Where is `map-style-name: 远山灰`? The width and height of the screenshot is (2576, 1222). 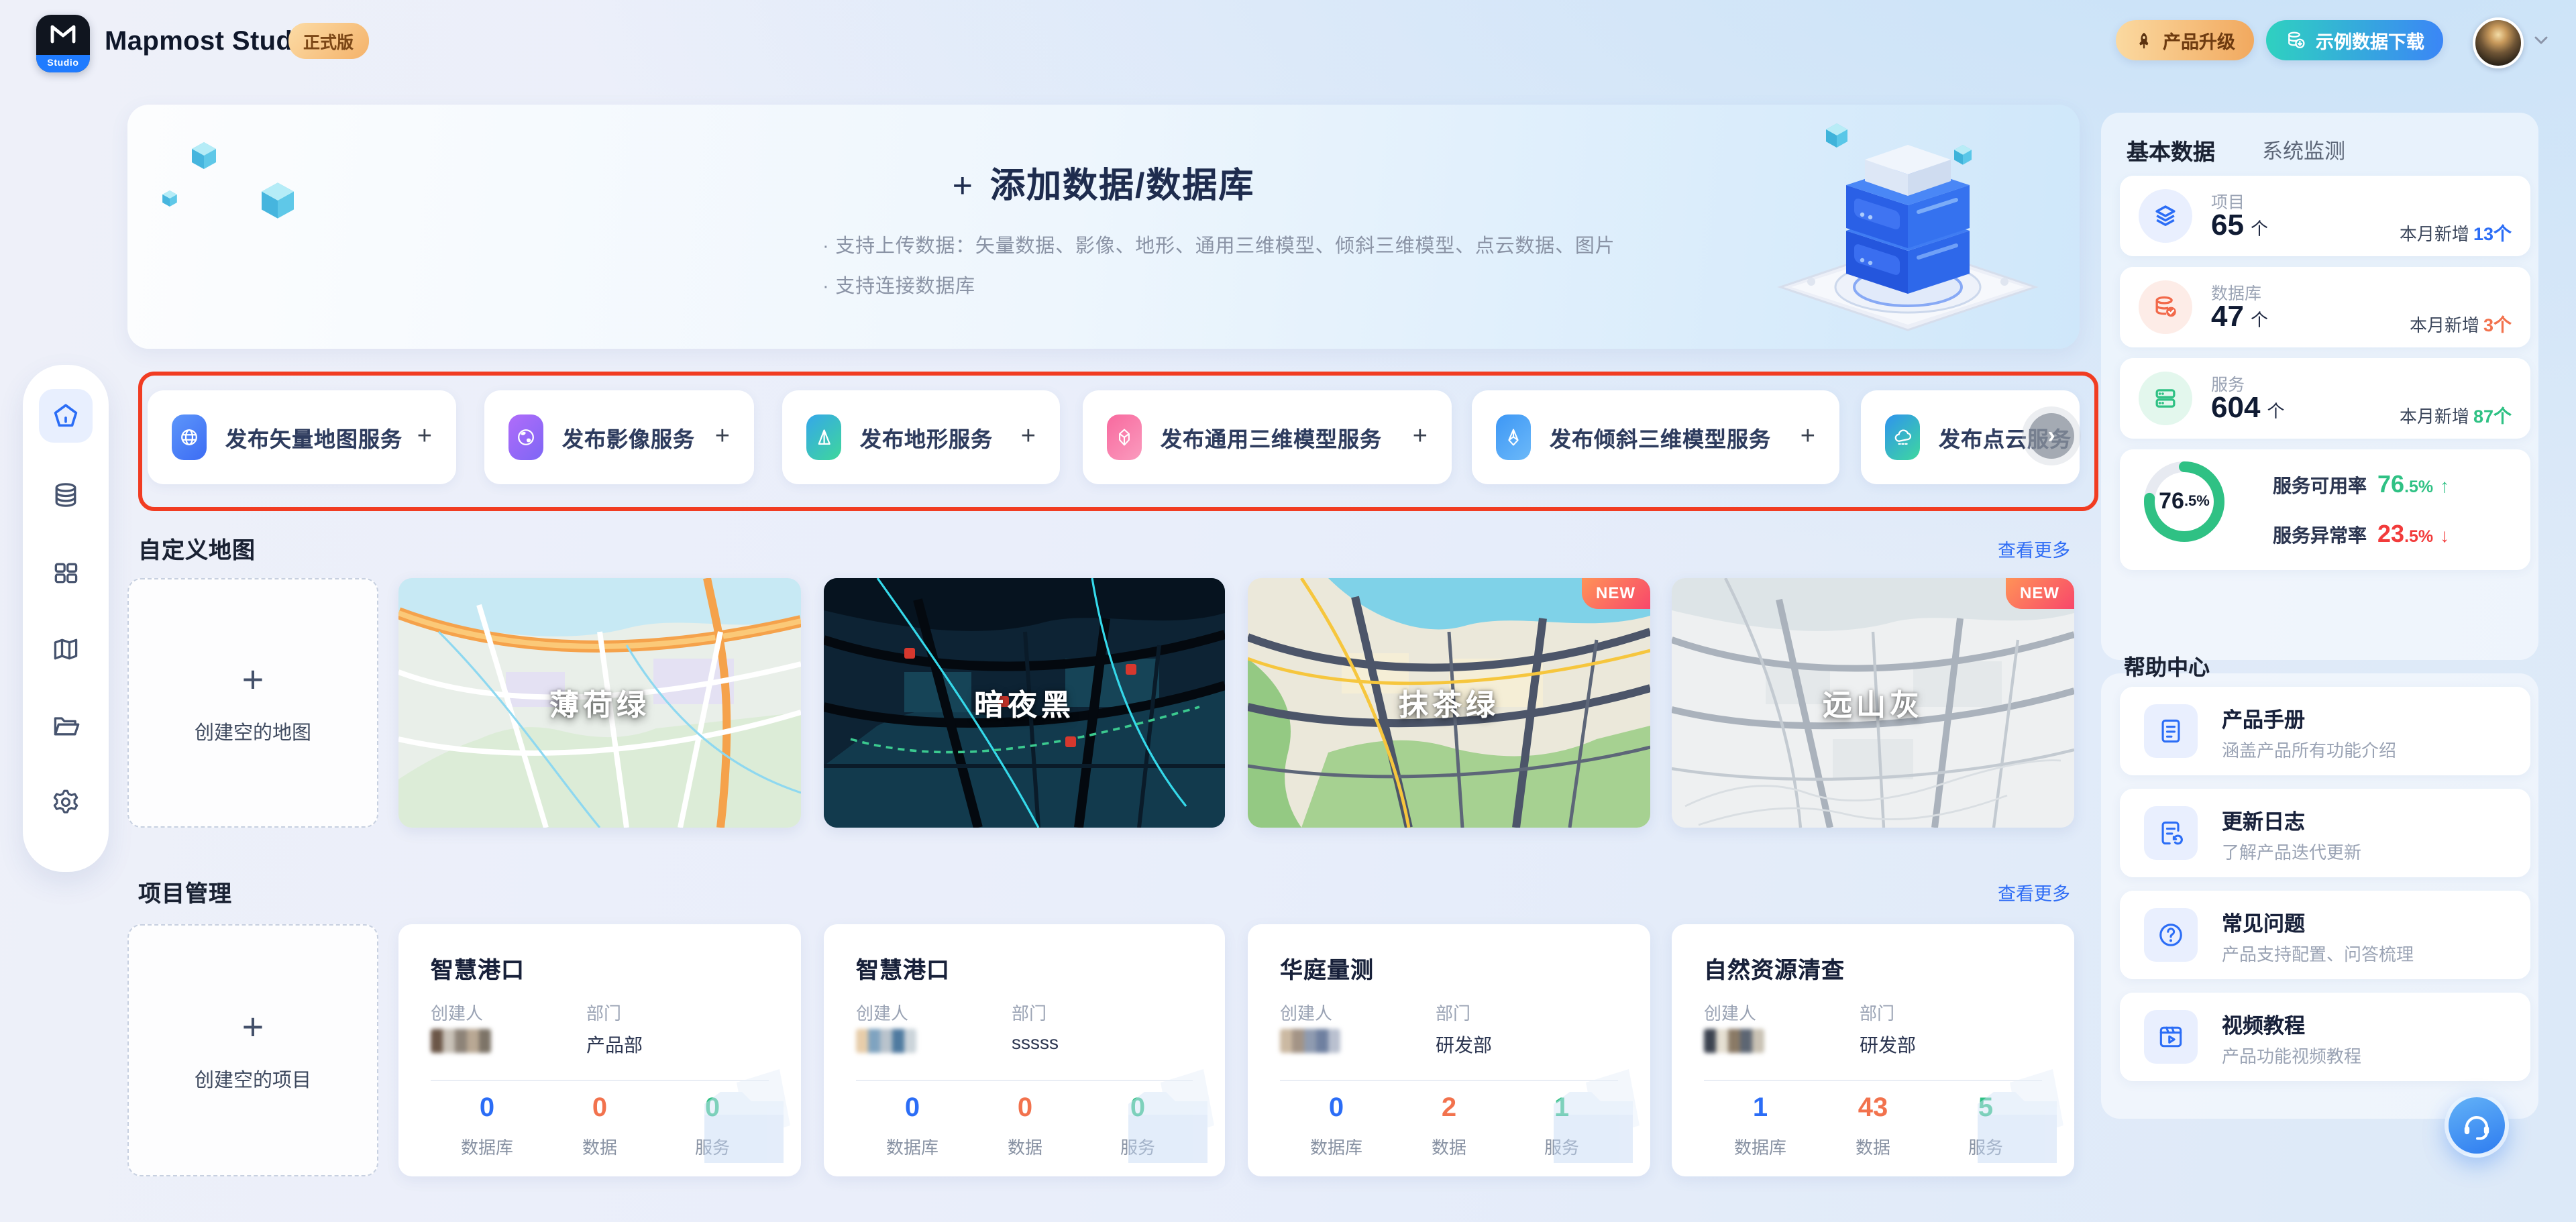 map-style-name: 远山灰 is located at coordinates (1872, 705).